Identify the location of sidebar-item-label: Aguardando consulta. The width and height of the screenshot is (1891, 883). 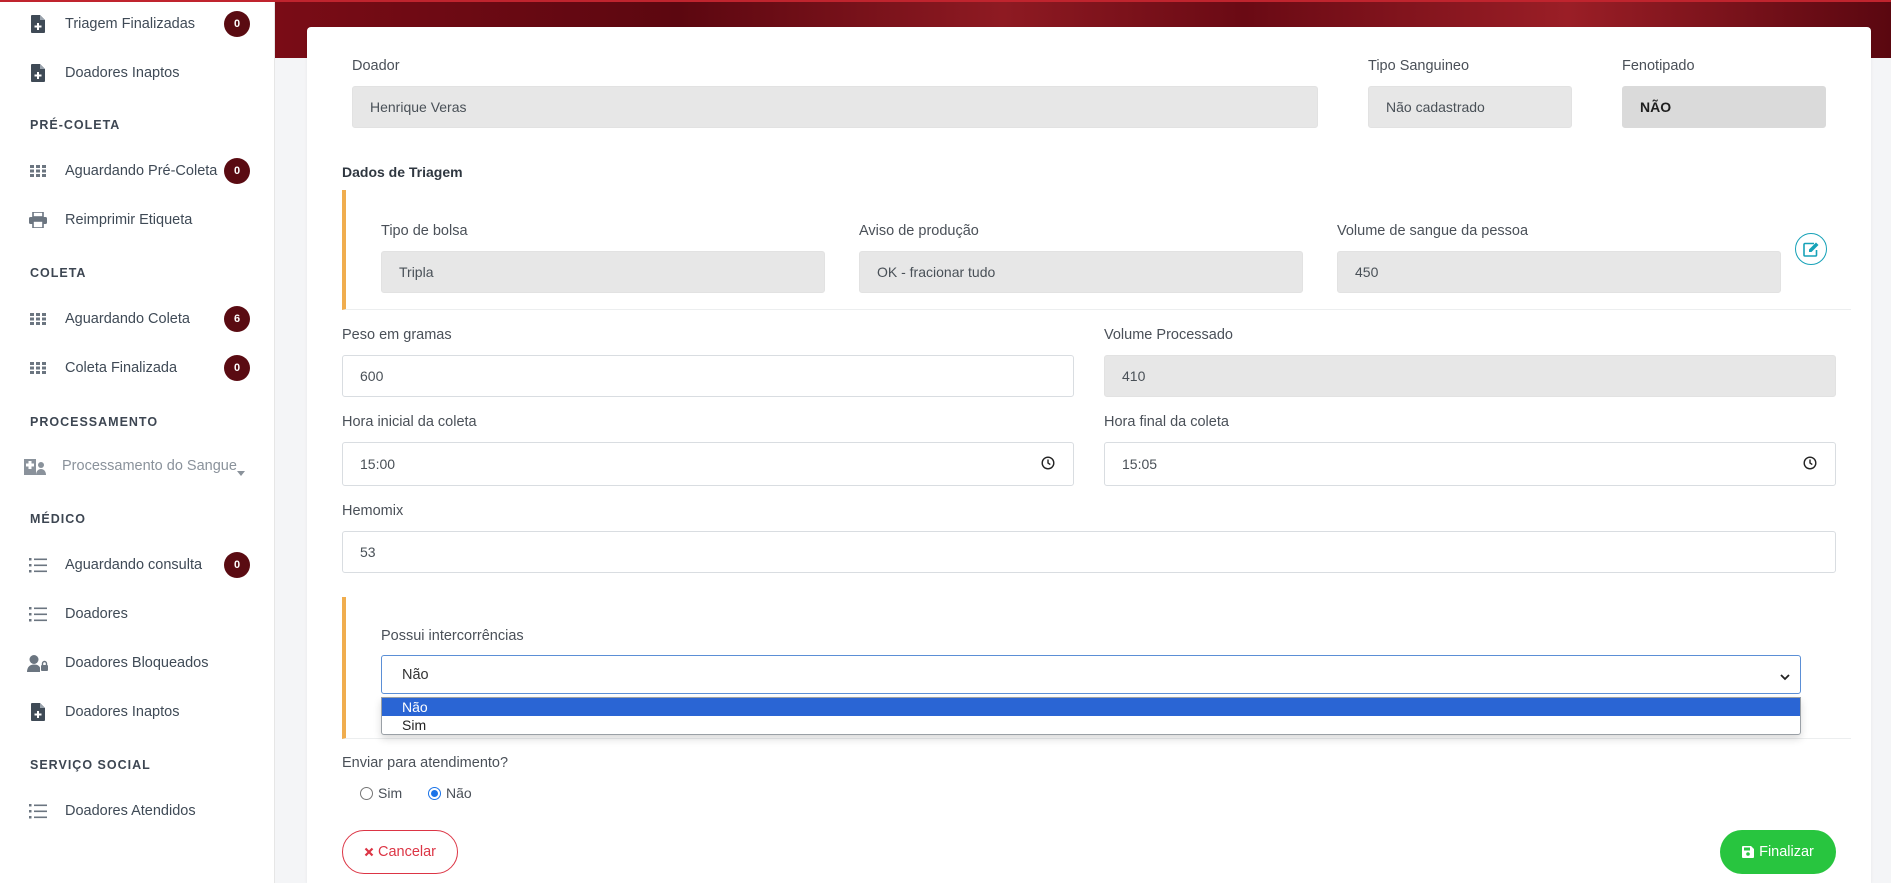
(134, 565).